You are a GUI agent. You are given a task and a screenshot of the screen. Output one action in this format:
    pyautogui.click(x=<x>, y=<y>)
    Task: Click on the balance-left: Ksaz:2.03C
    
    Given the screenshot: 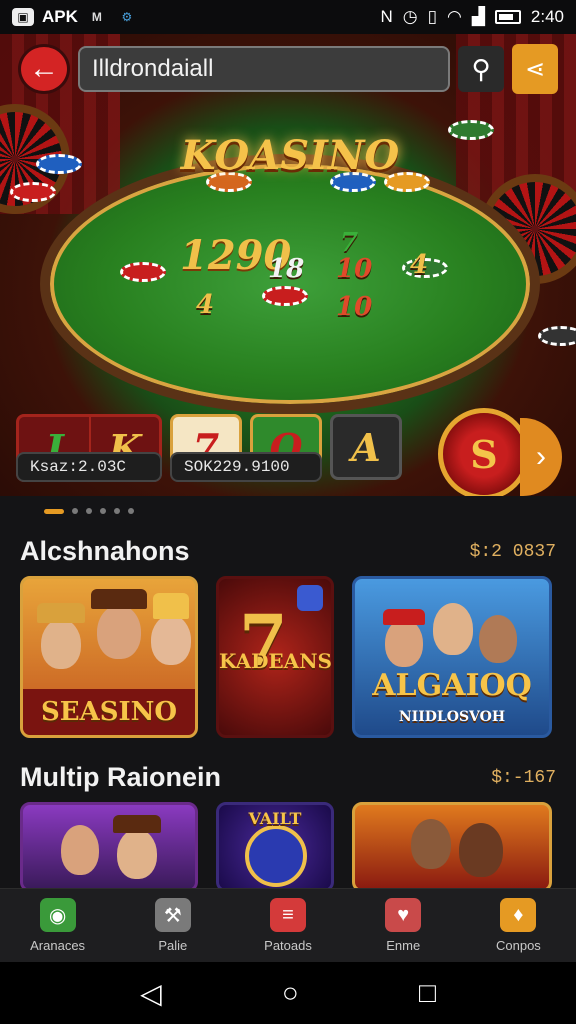 What is the action you would take?
    pyautogui.click(x=89, y=467)
    